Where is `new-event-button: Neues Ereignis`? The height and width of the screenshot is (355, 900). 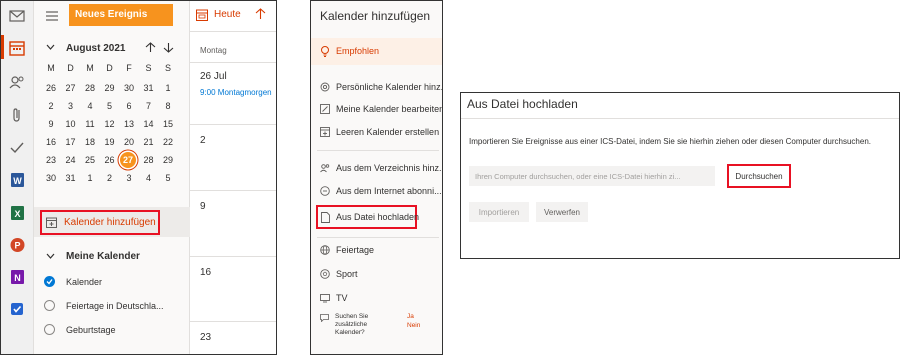 new-event-button: Neues Ereignis is located at coordinates (121, 15).